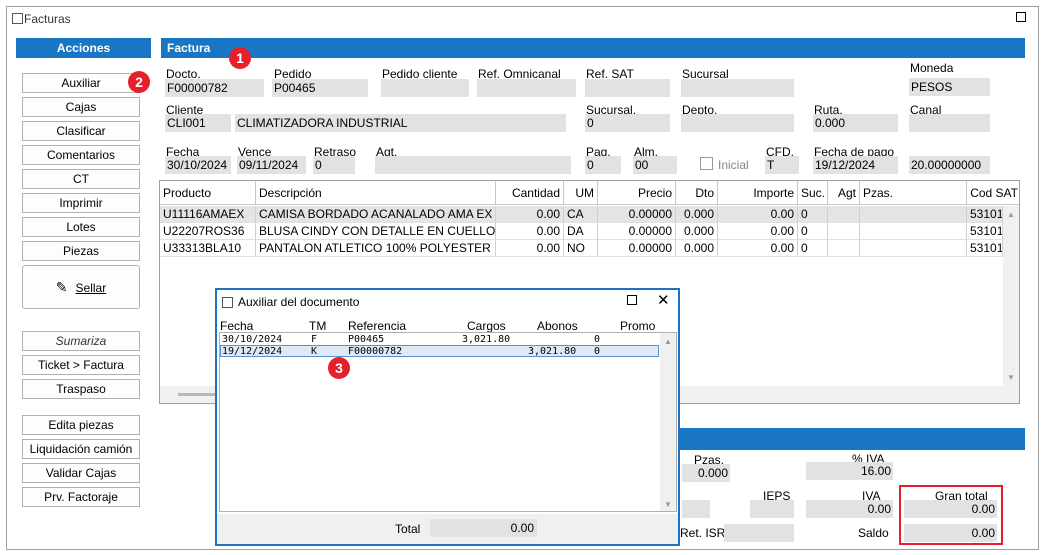  Describe the element at coordinates (320, 88) in the screenshot. I see `pedido-field: P00465` at that location.